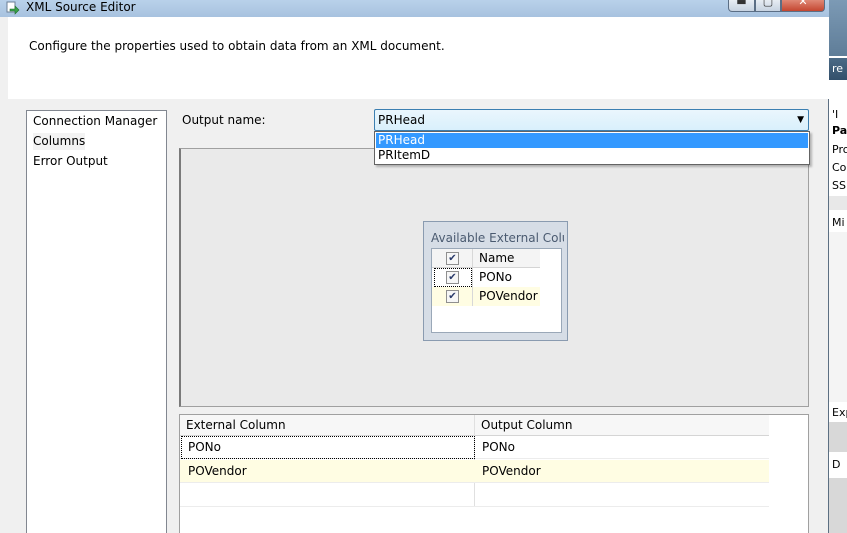 The width and height of the screenshot is (847, 533). What do you see at coordinates (768, 6) in the screenshot?
I see `maximize-button: ▢` at bounding box center [768, 6].